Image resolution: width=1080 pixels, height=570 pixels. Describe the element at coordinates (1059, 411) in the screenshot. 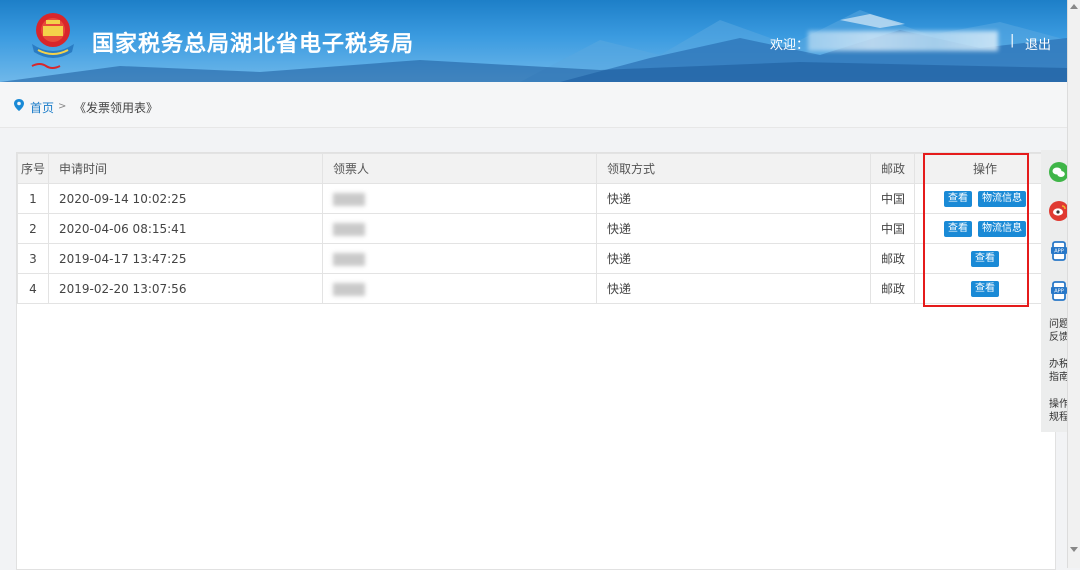

I see `sidebar-item-procedures: 操作规程` at that location.